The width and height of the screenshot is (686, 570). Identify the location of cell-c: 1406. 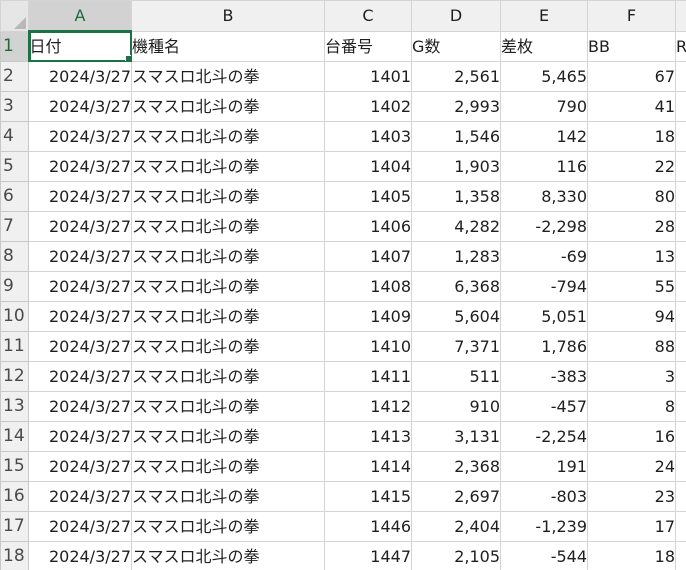
(368, 226).